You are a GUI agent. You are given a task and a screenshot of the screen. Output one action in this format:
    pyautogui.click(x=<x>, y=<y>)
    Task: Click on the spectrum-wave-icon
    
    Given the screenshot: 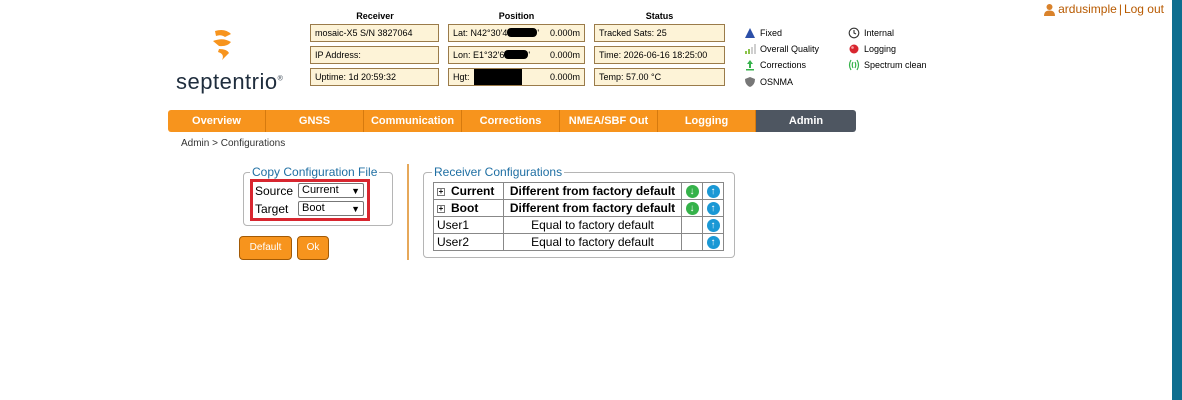 What is the action you would take?
    pyautogui.click(x=854, y=65)
    